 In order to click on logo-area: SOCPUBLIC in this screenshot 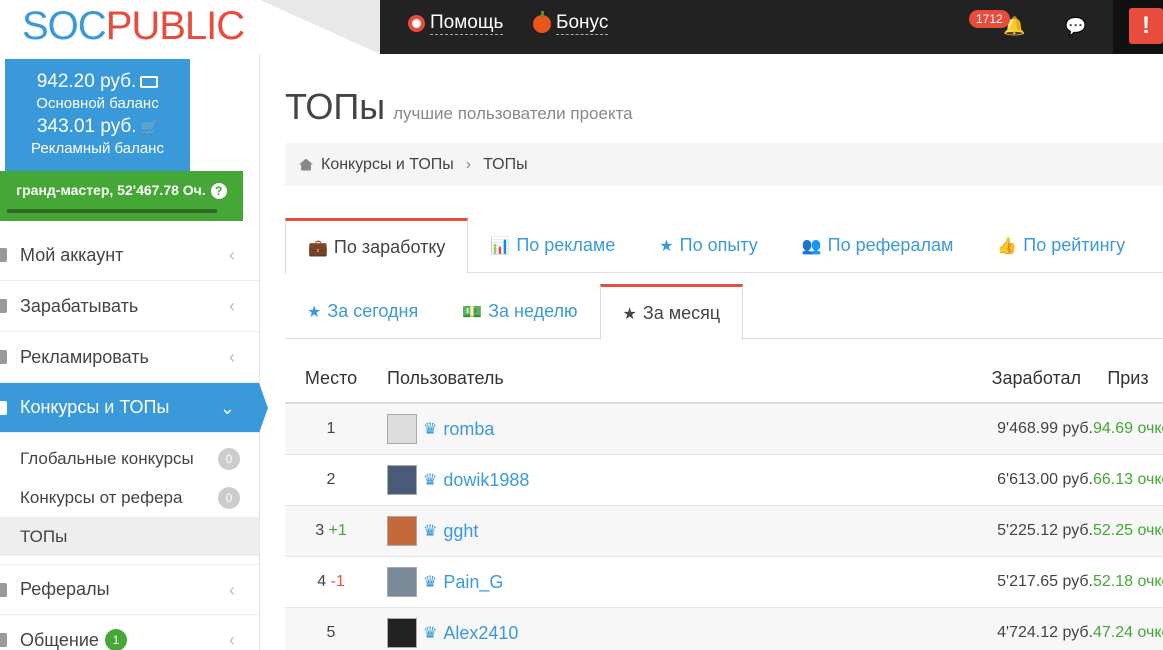, I will do `click(190, 27)`.